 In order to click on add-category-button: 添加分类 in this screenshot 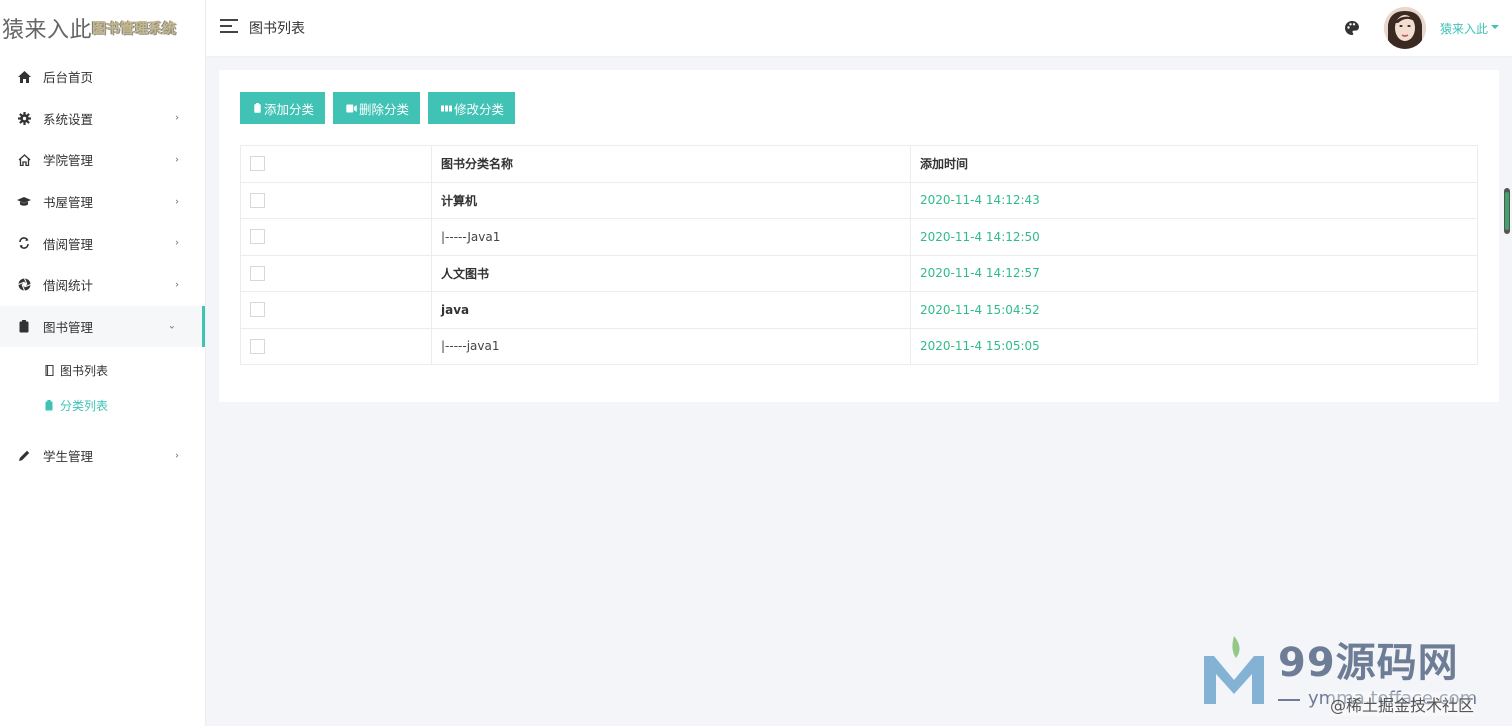, I will do `click(283, 108)`.